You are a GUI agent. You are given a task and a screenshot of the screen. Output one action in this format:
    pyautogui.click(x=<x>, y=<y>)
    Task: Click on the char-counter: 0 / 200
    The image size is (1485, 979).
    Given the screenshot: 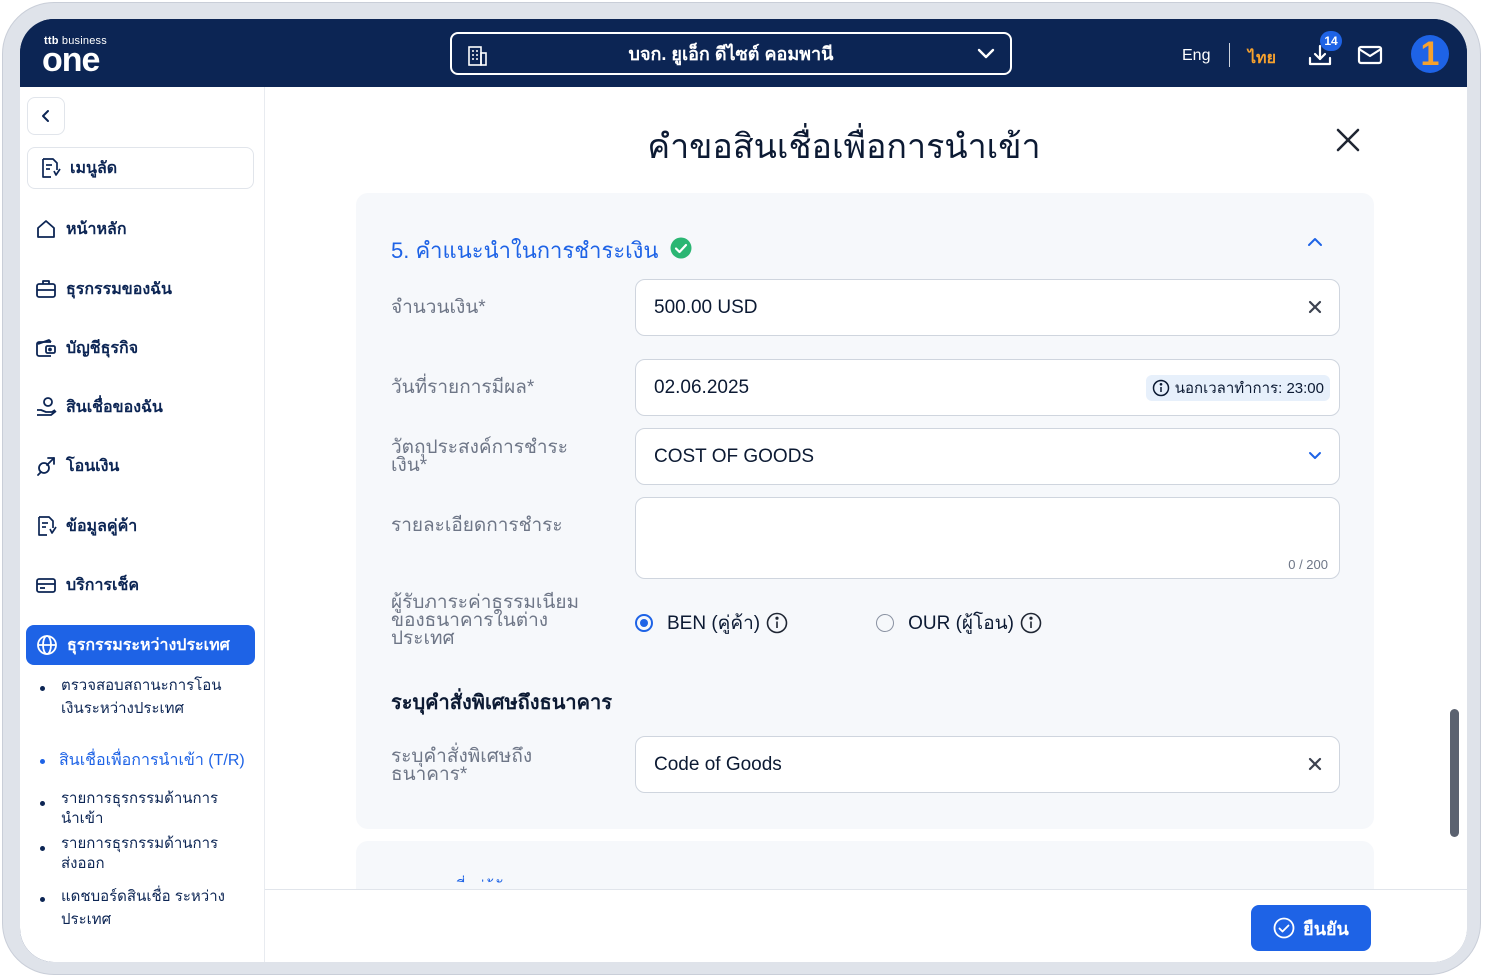 What is the action you would take?
    pyautogui.click(x=1308, y=564)
    